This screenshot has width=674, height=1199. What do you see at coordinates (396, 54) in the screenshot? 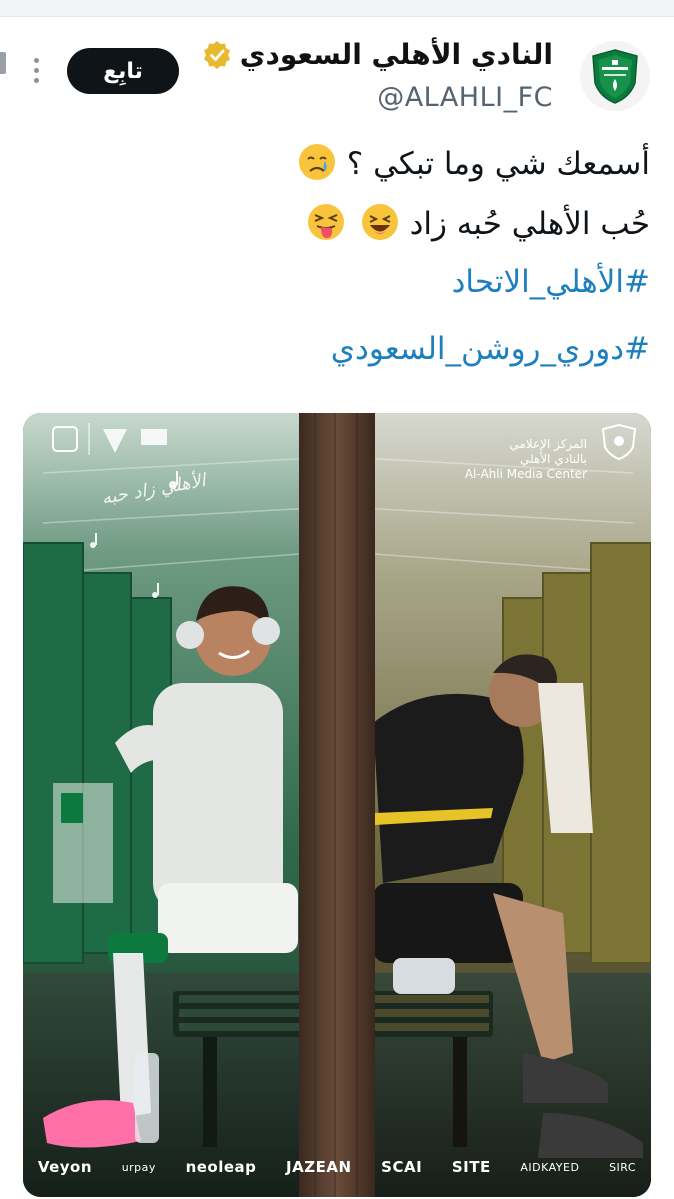
I see `account-name: النادي الأهلي السعودي` at bounding box center [396, 54].